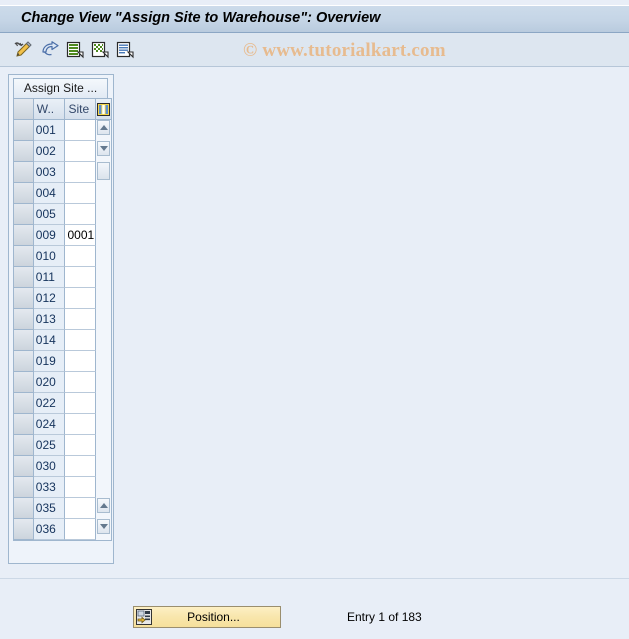  I want to click on table-row: 010, so click(62, 256).